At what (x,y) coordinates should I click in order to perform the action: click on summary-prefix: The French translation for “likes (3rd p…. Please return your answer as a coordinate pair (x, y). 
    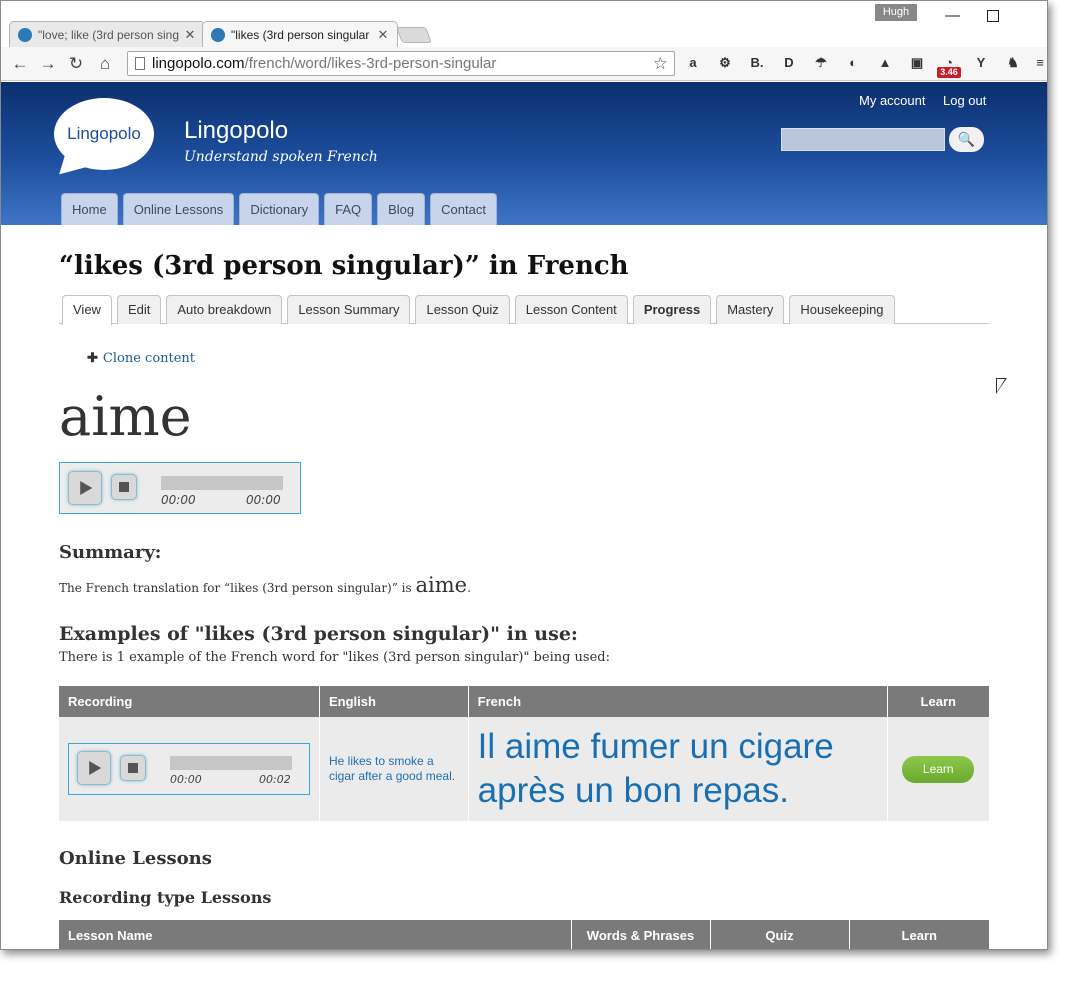
    Looking at the image, I should click on (237, 588).